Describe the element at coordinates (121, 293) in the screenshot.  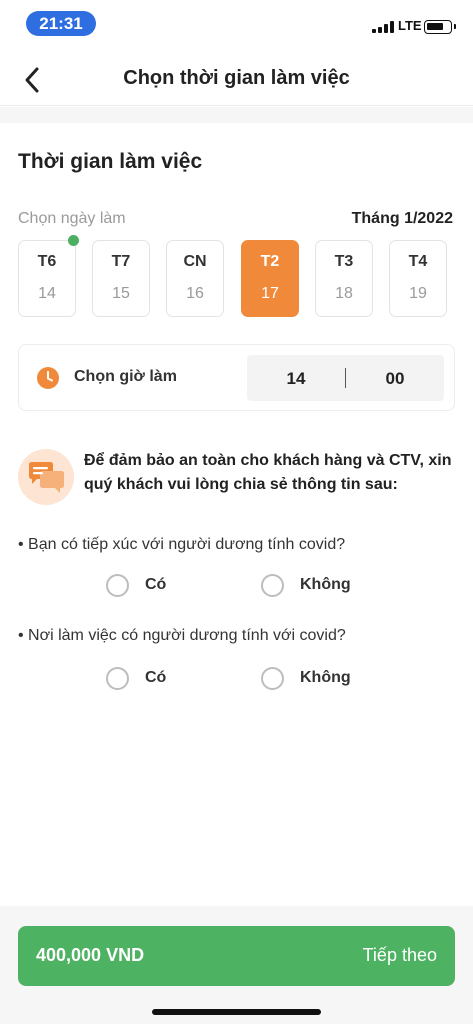
I see `day-date: 15` at that location.